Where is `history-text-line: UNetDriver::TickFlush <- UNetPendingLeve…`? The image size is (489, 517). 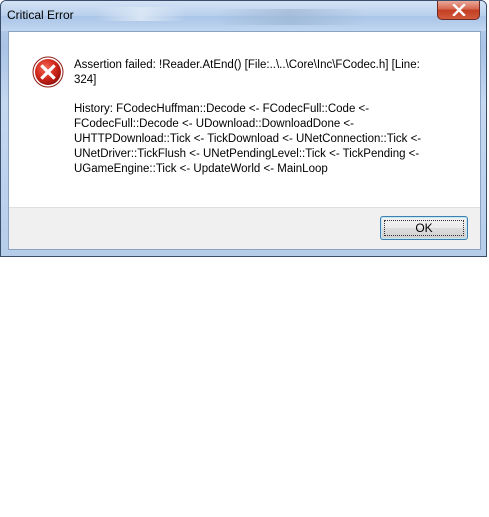
history-text-line: UNetDriver::TickFlush <- UNetPendingLeve… is located at coordinates (247, 154).